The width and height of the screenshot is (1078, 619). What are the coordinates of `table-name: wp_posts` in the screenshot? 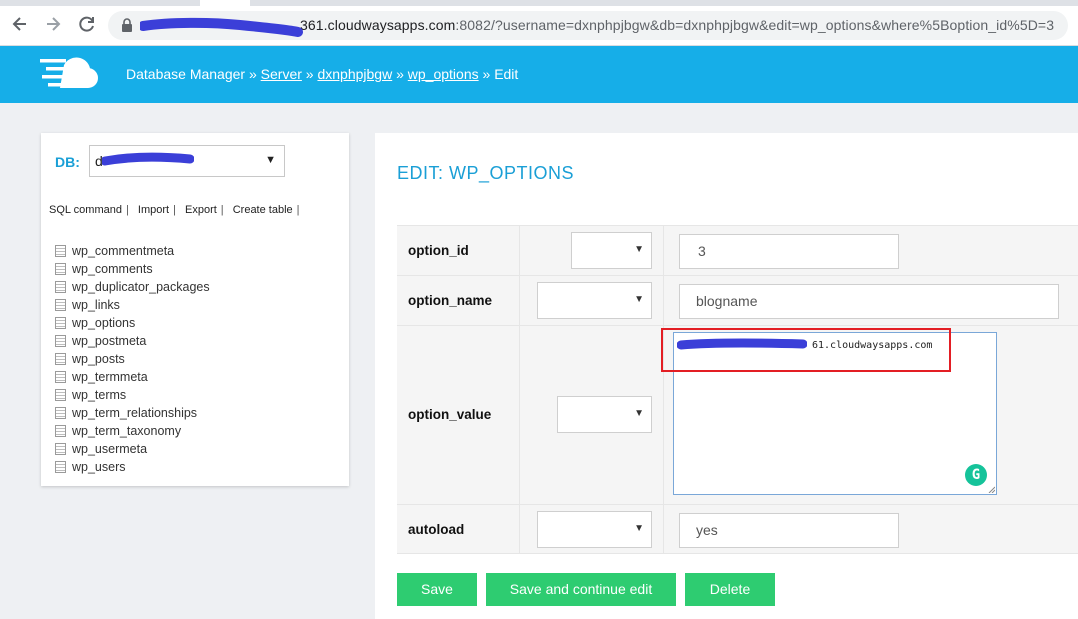 It's located at (98, 359).